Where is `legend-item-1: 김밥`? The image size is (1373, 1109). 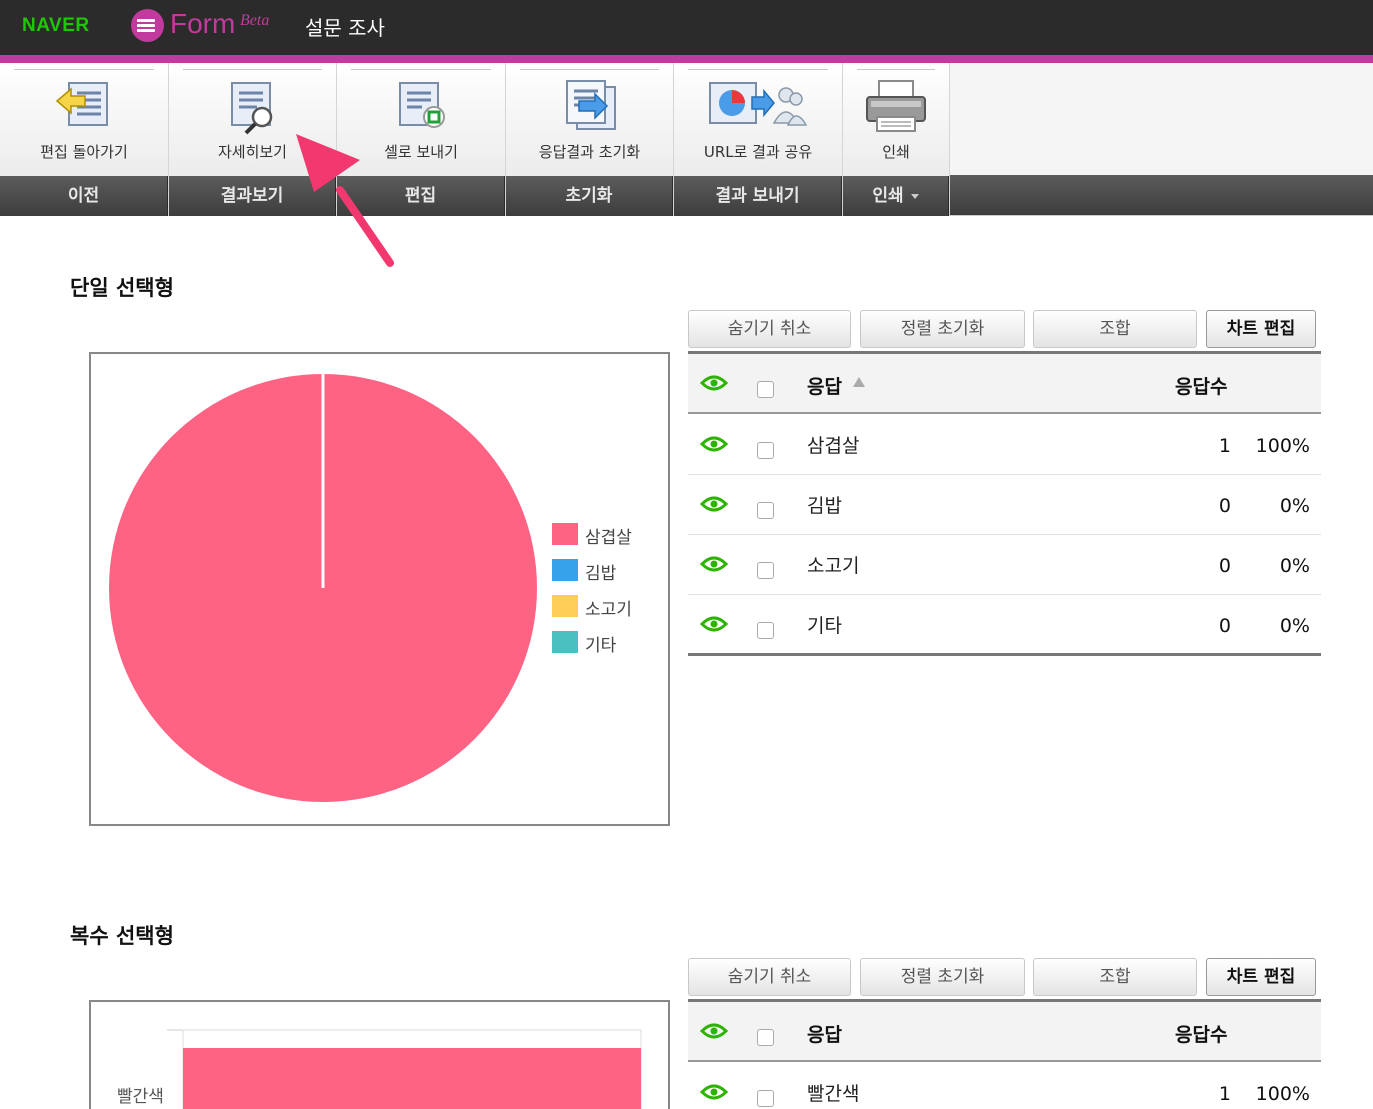
legend-item-1: 김밥 is located at coordinates (612, 571).